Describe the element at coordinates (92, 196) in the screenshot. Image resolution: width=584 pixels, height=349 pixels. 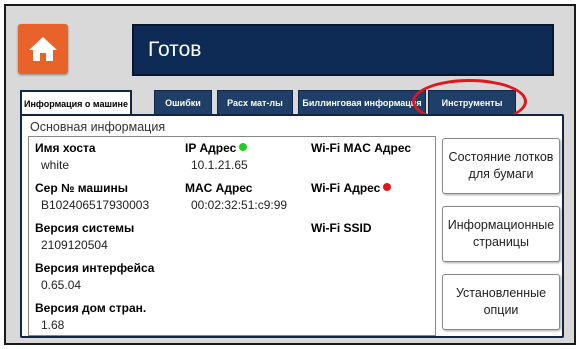
I see `field-serial: Сер № машины B102406517930003` at that location.